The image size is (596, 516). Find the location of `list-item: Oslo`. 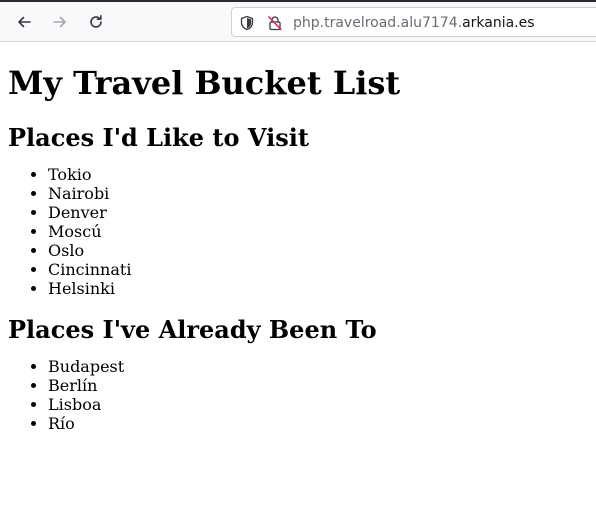

list-item: Oslo is located at coordinates (318, 250).